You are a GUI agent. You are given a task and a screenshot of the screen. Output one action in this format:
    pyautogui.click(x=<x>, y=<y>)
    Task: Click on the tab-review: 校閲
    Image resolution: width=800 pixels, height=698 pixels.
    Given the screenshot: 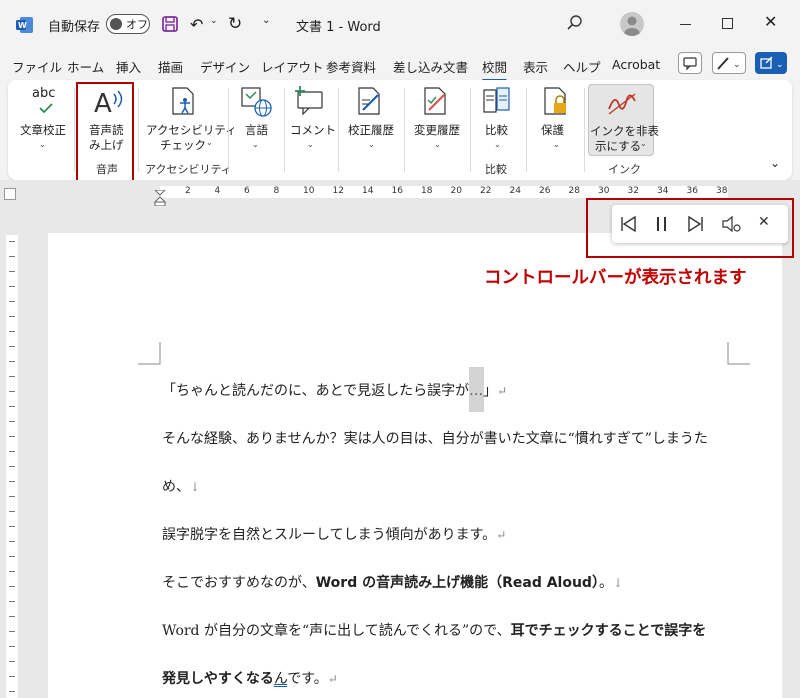 What is the action you would take?
    pyautogui.click(x=495, y=69)
    